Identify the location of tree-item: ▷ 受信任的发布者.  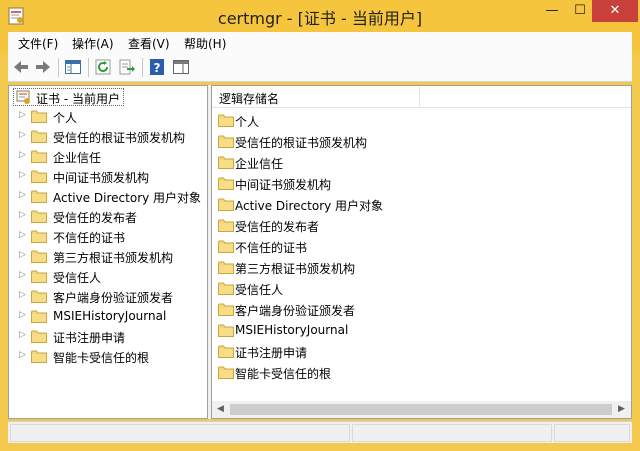
(108, 217).